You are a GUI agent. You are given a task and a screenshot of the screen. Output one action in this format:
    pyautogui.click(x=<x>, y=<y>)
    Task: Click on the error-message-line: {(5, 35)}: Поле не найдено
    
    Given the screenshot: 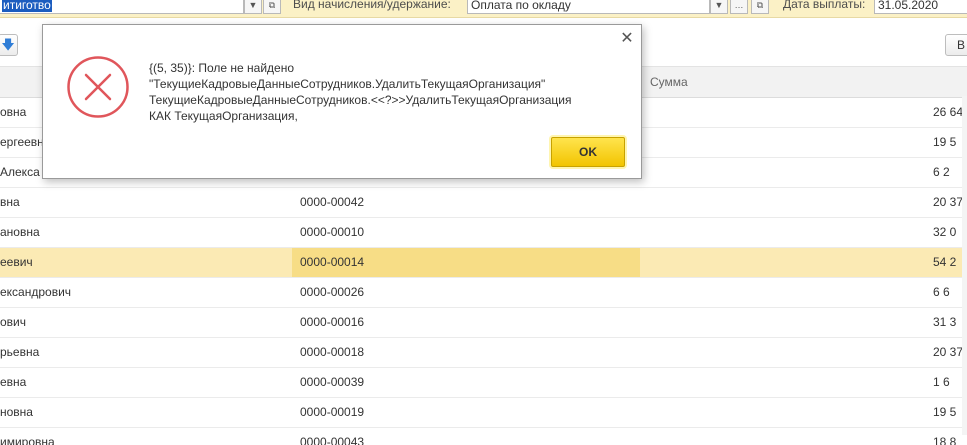 What is the action you would take?
    pyautogui.click(x=222, y=68)
    